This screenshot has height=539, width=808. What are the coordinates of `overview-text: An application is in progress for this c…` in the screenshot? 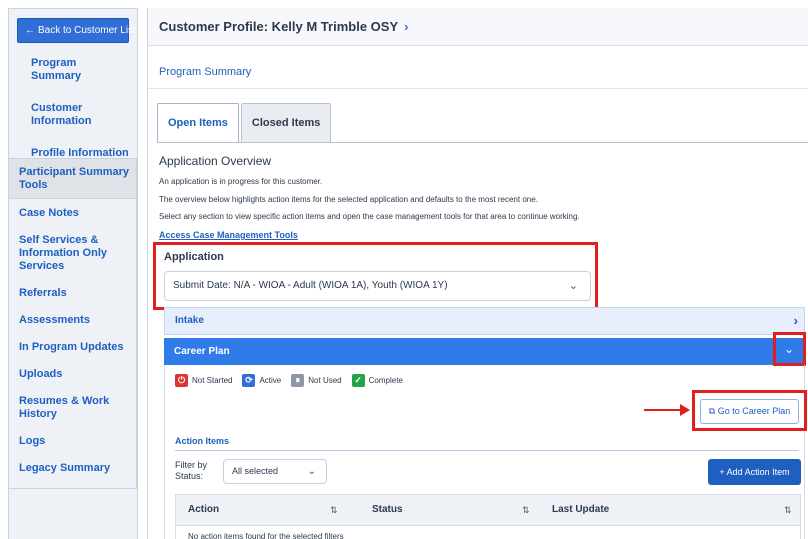 It's located at (241, 181).